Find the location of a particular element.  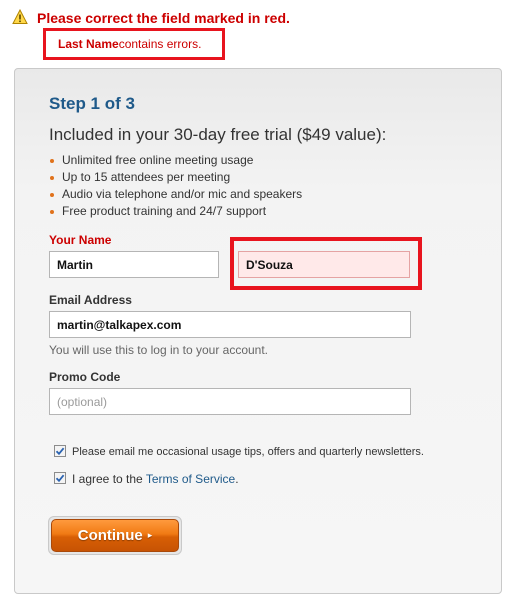

continue-label: Continue is located at coordinates (110, 535).